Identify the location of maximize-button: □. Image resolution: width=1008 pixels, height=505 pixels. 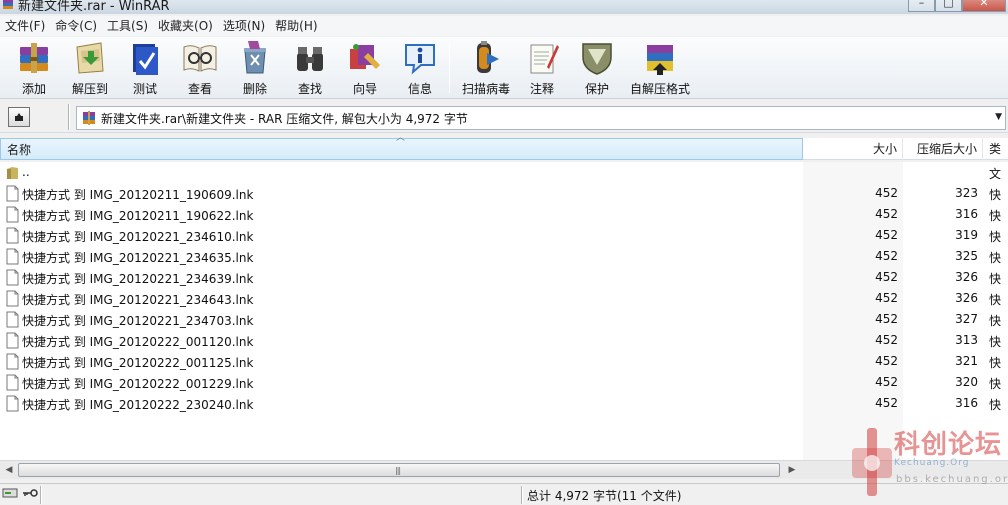
(948, 6).